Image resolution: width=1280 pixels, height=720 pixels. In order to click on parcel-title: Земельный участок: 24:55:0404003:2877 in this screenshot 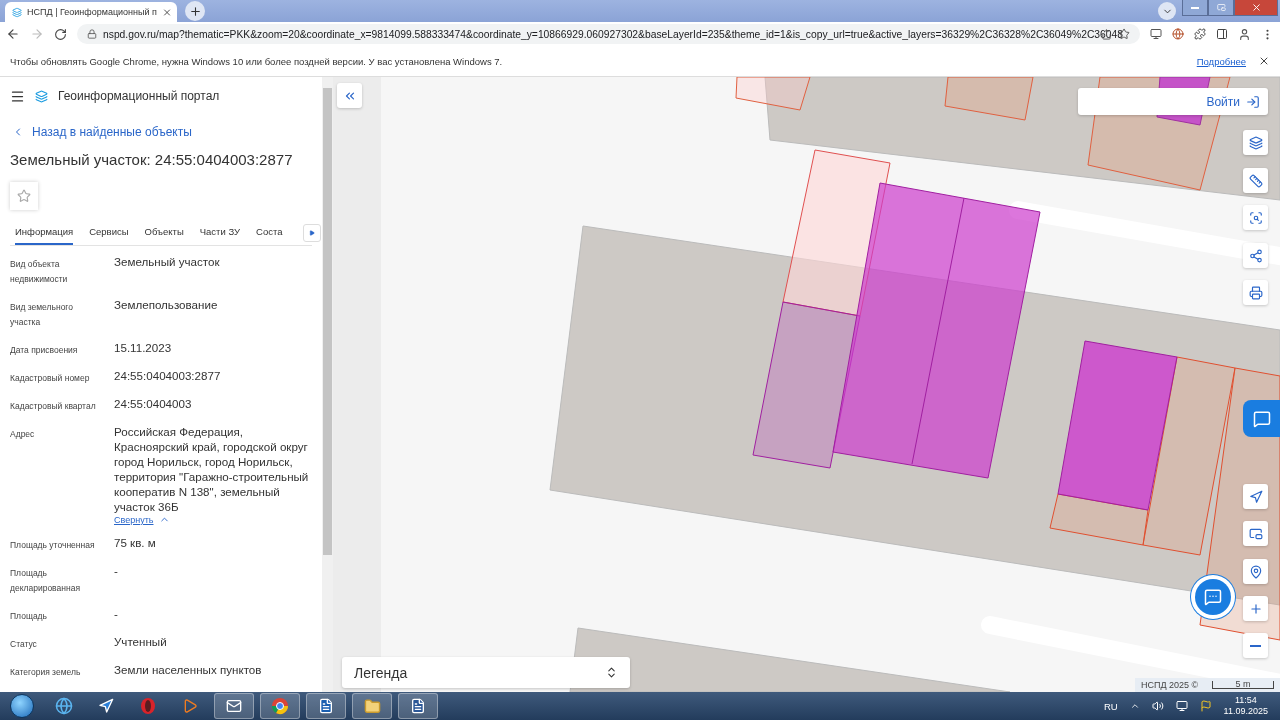, I will do `click(152, 159)`.